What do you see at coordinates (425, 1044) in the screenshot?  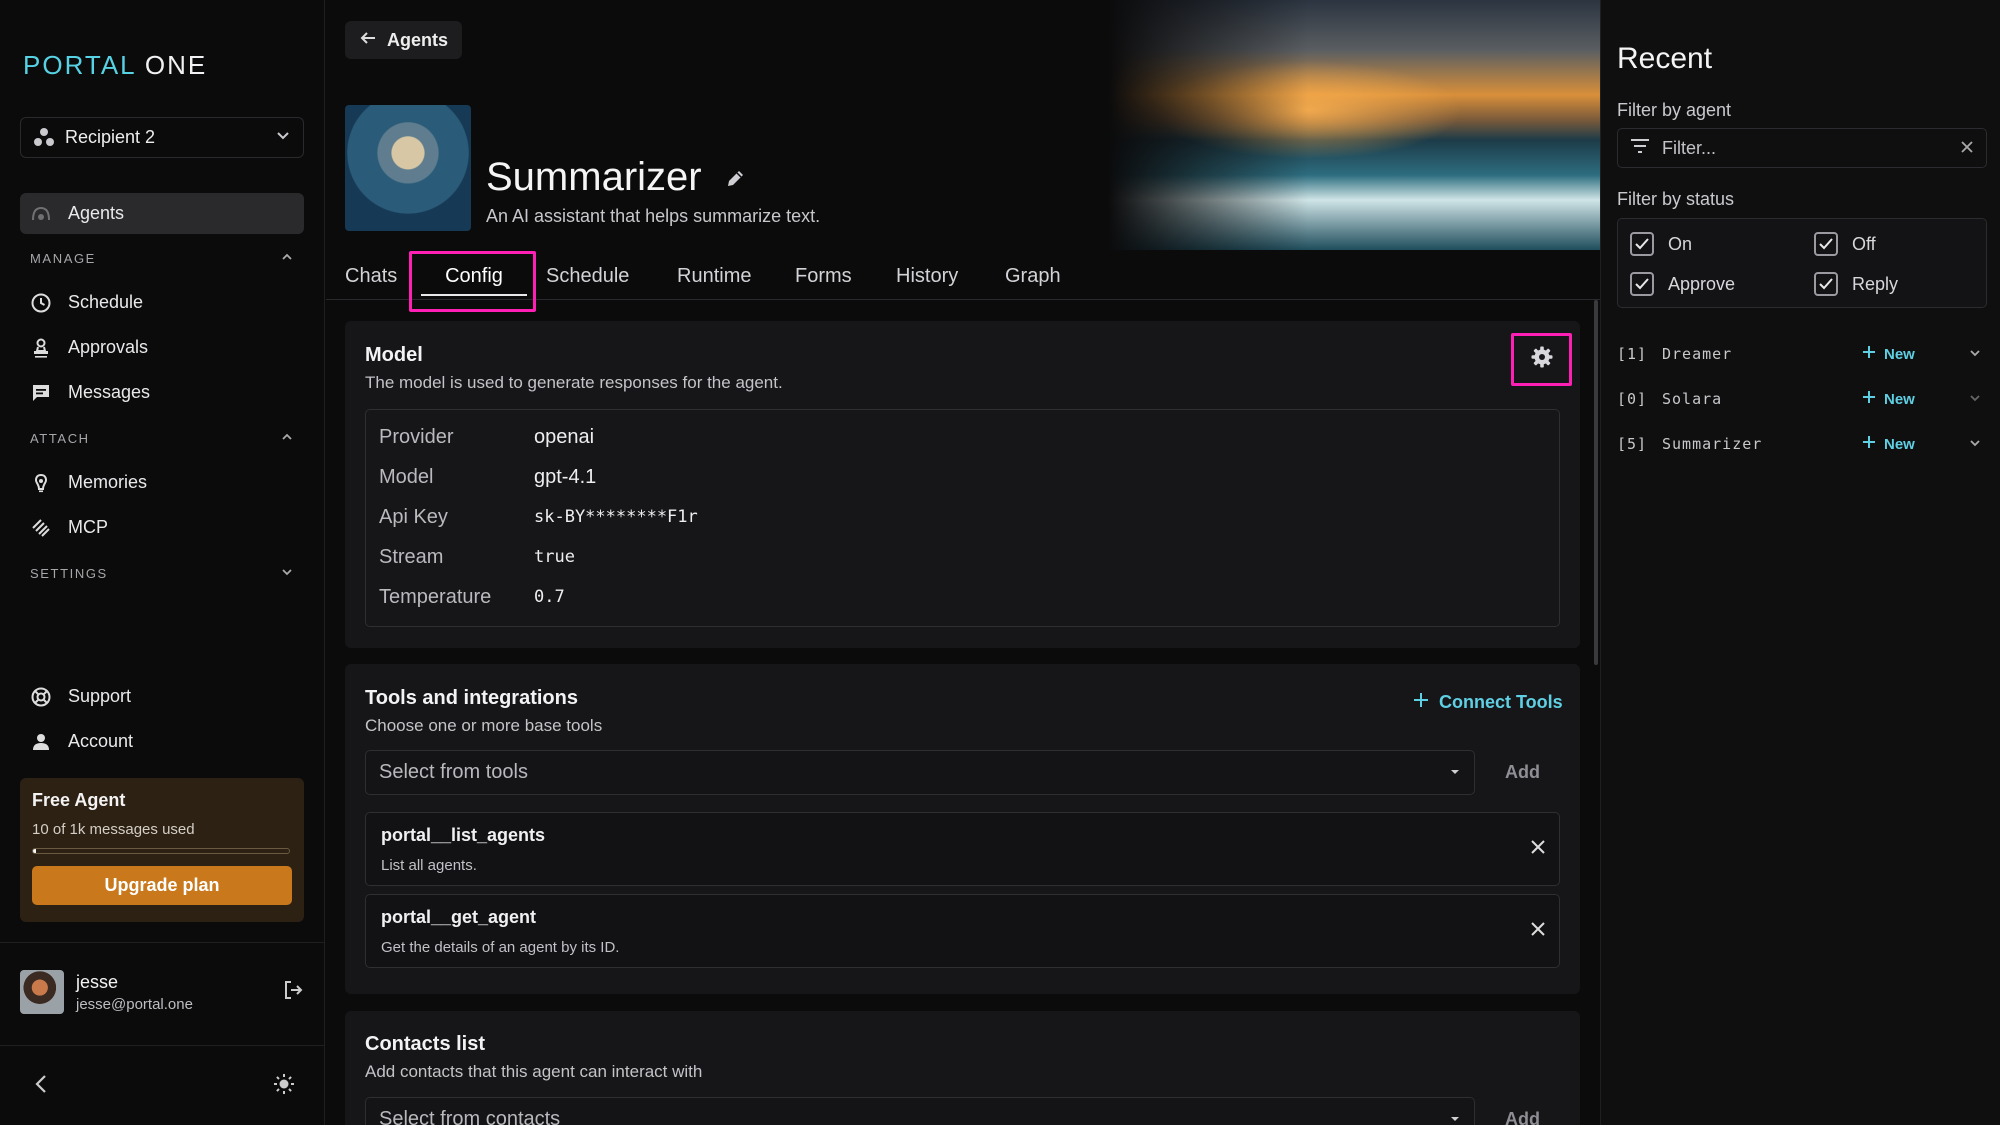 I see `contacts-card-title: Contacts list` at bounding box center [425, 1044].